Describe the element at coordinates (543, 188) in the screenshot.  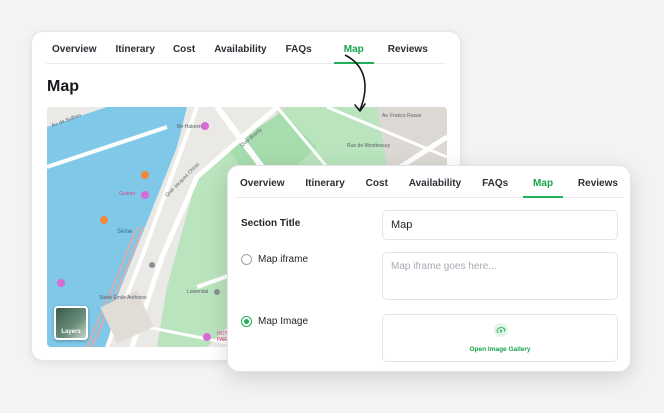
I see `front-tab-map: Map` at that location.